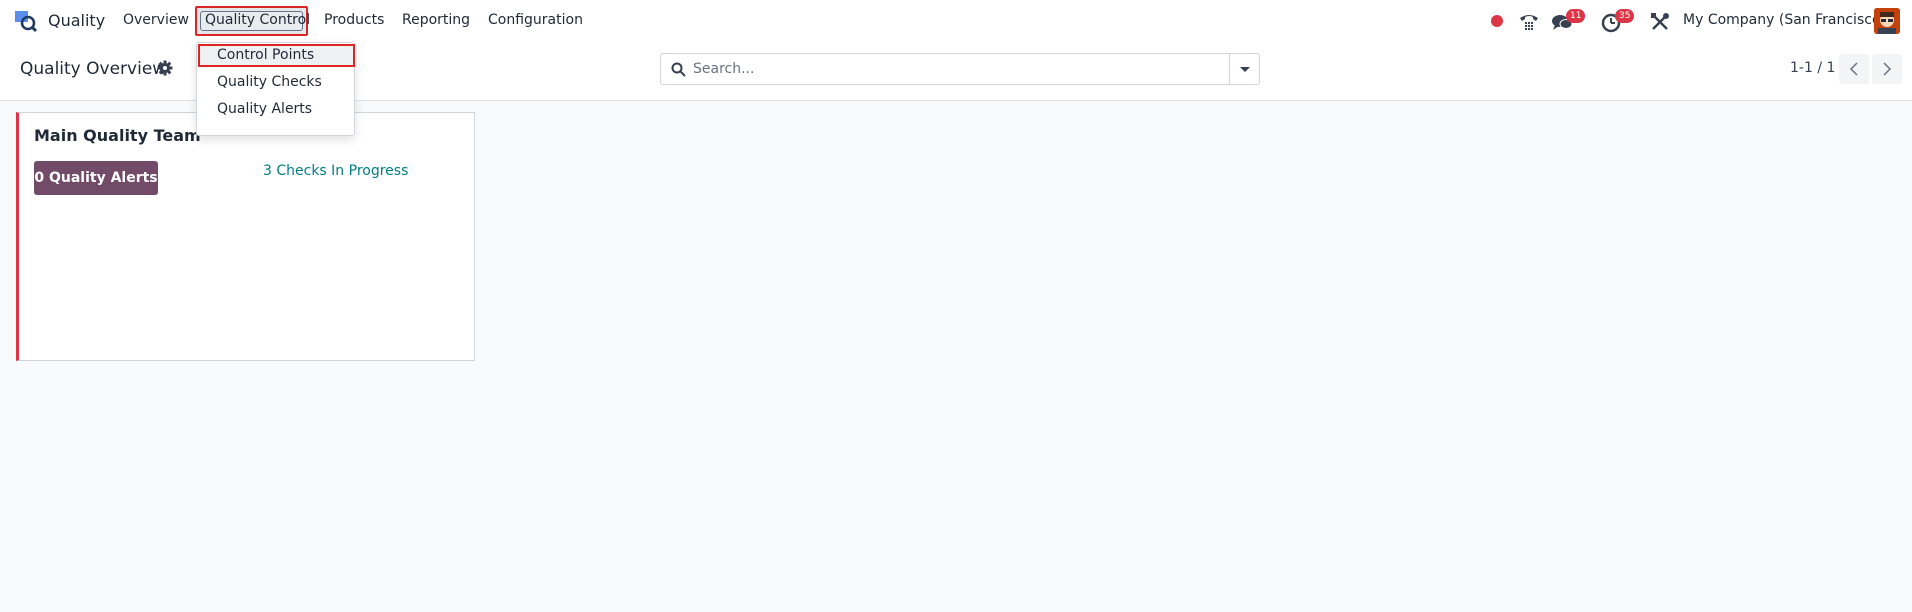  I want to click on pager-previous-button, so click(1854, 69).